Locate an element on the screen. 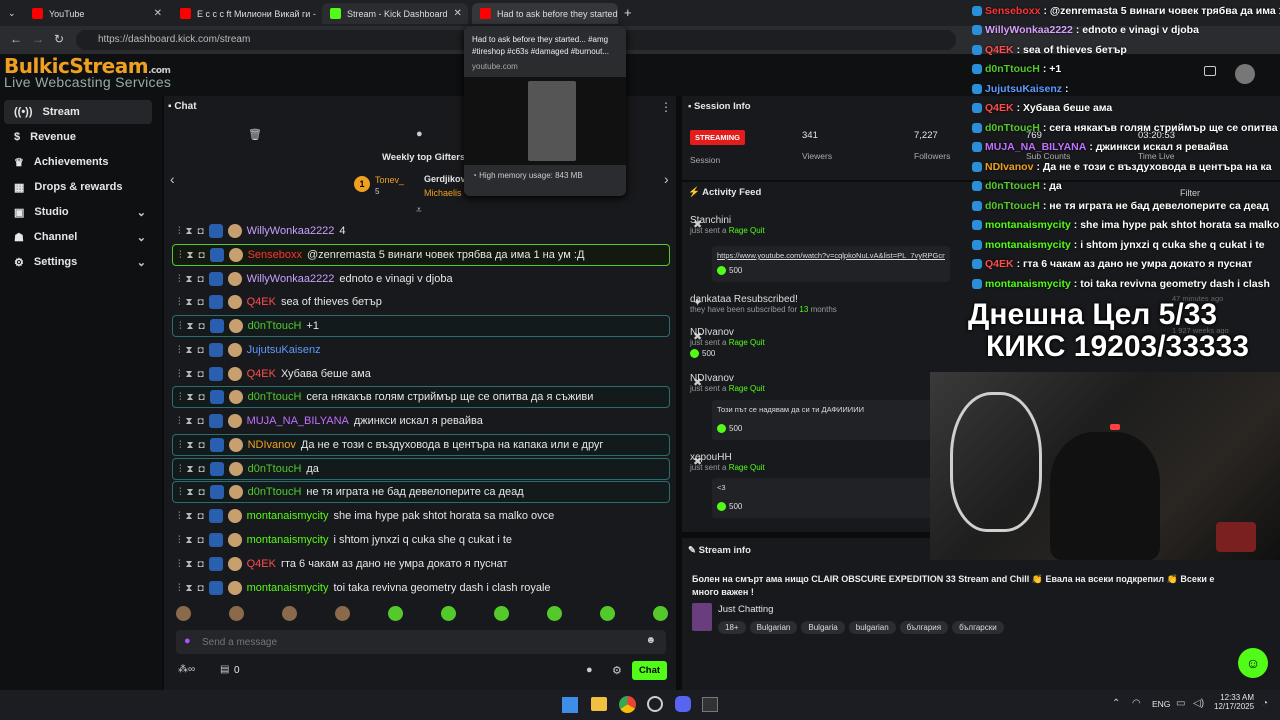  terminal-icon is located at coordinates (710, 704).